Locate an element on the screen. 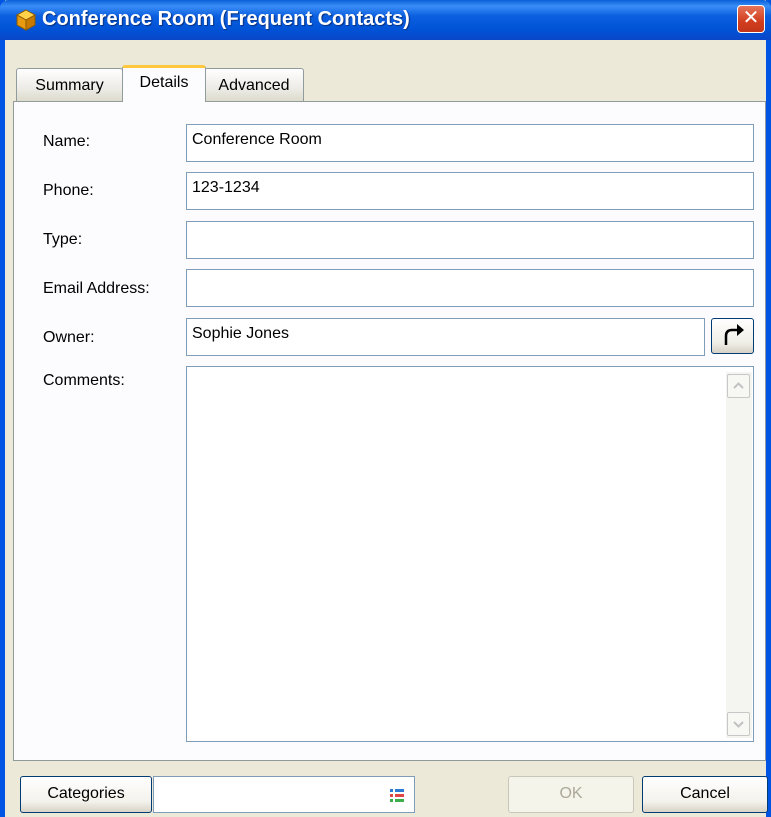 The image size is (771, 817). title-bar: Conference Room (Frequent Contacts) ✕ is located at coordinates (385, 20).